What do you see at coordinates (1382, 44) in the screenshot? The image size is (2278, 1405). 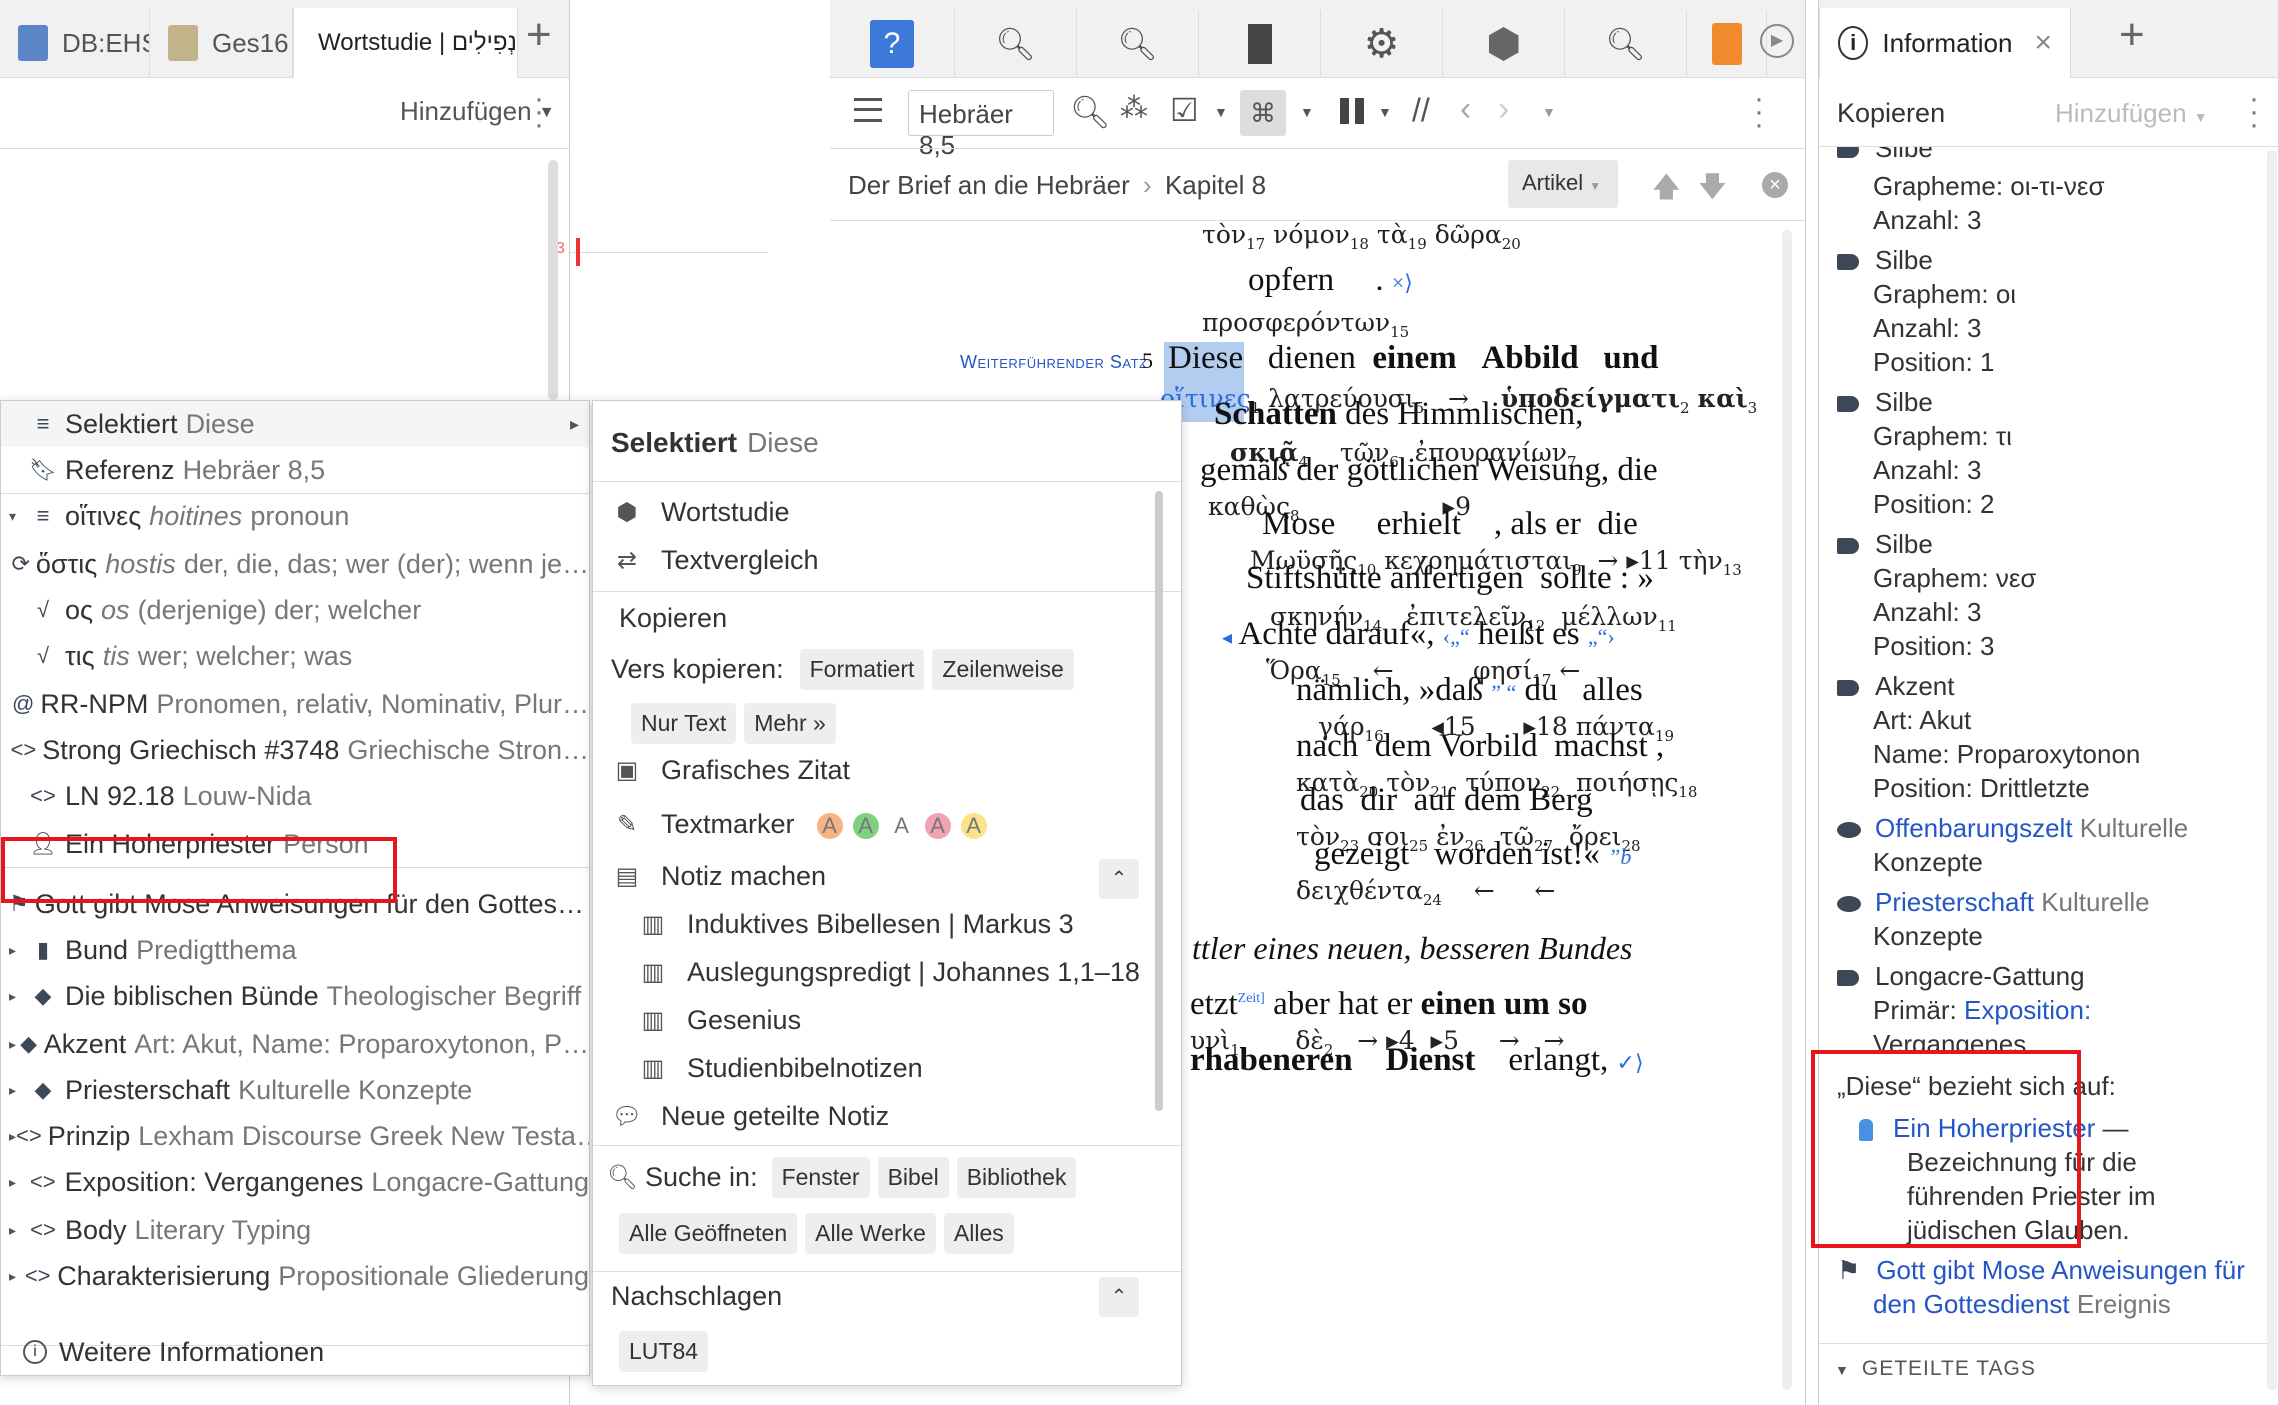 I see `settings-button: ⚙` at bounding box center [1382, 44].